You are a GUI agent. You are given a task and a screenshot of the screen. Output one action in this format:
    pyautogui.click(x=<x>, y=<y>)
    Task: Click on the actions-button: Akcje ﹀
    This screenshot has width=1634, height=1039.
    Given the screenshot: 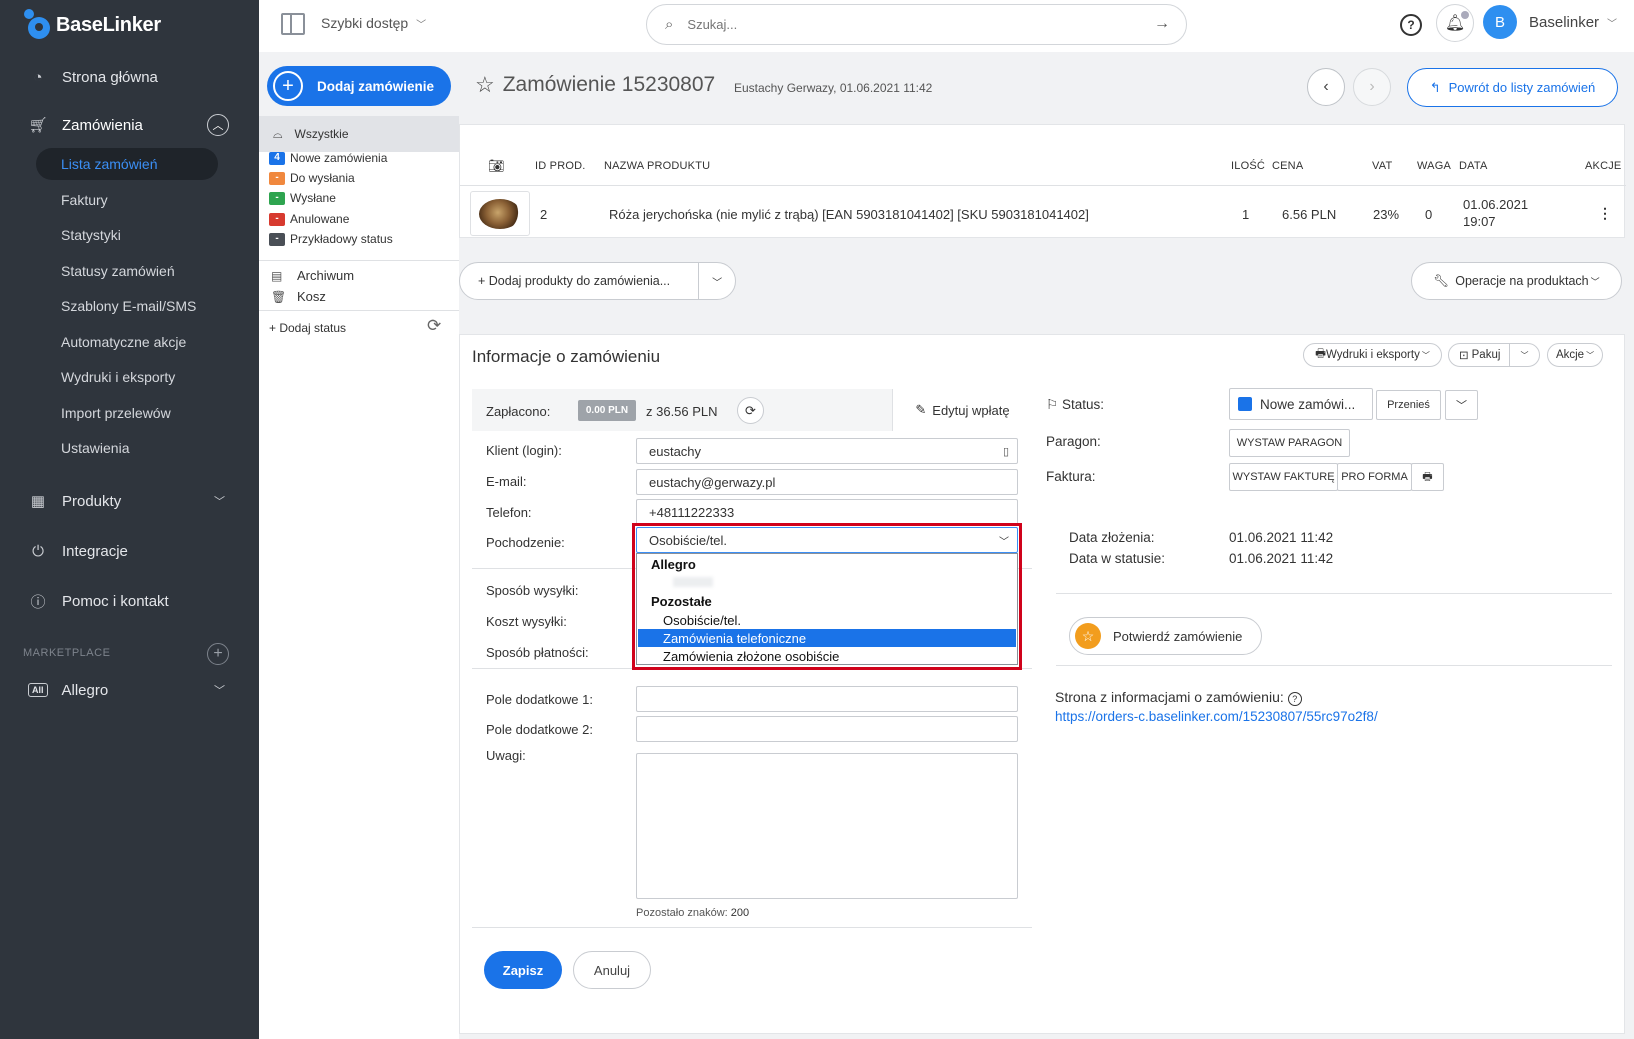 What is the action you would take?
    pyautogui.click(x=1575, y=355)
    